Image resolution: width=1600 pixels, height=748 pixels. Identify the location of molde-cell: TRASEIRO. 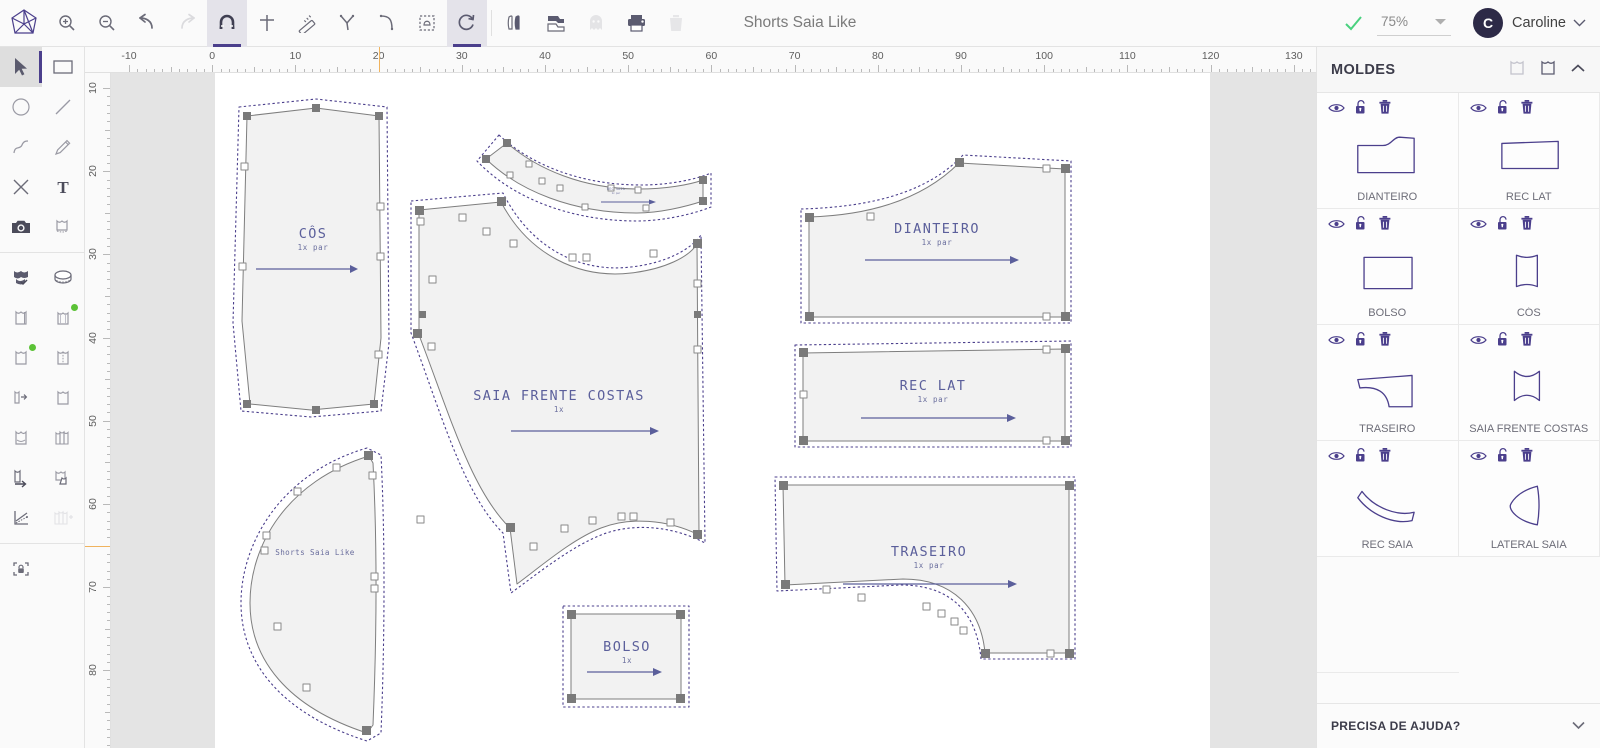
(1388, 383).